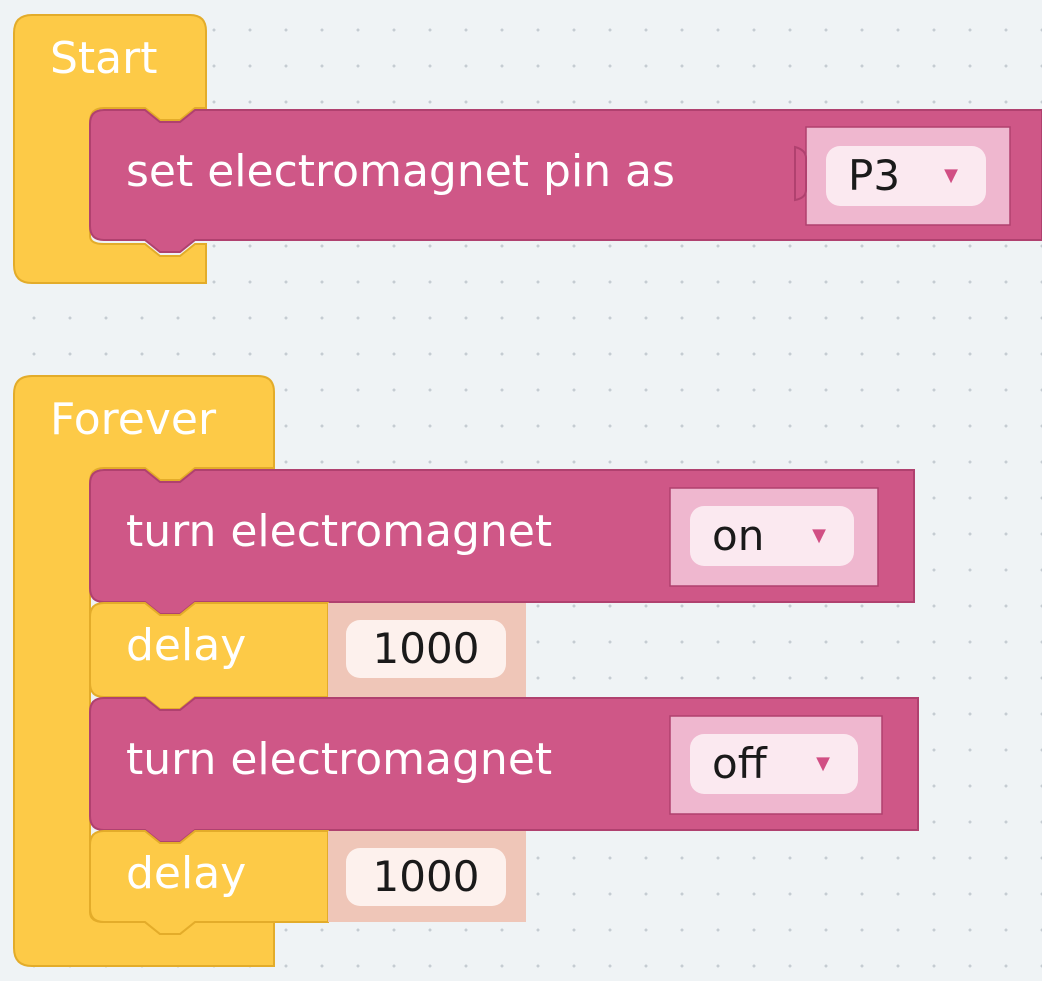 This screenshot has height=981, width=1042. Describe the element at coordinates (133, 419) in the screenshot. I see `forever-label: Forever` at that location.